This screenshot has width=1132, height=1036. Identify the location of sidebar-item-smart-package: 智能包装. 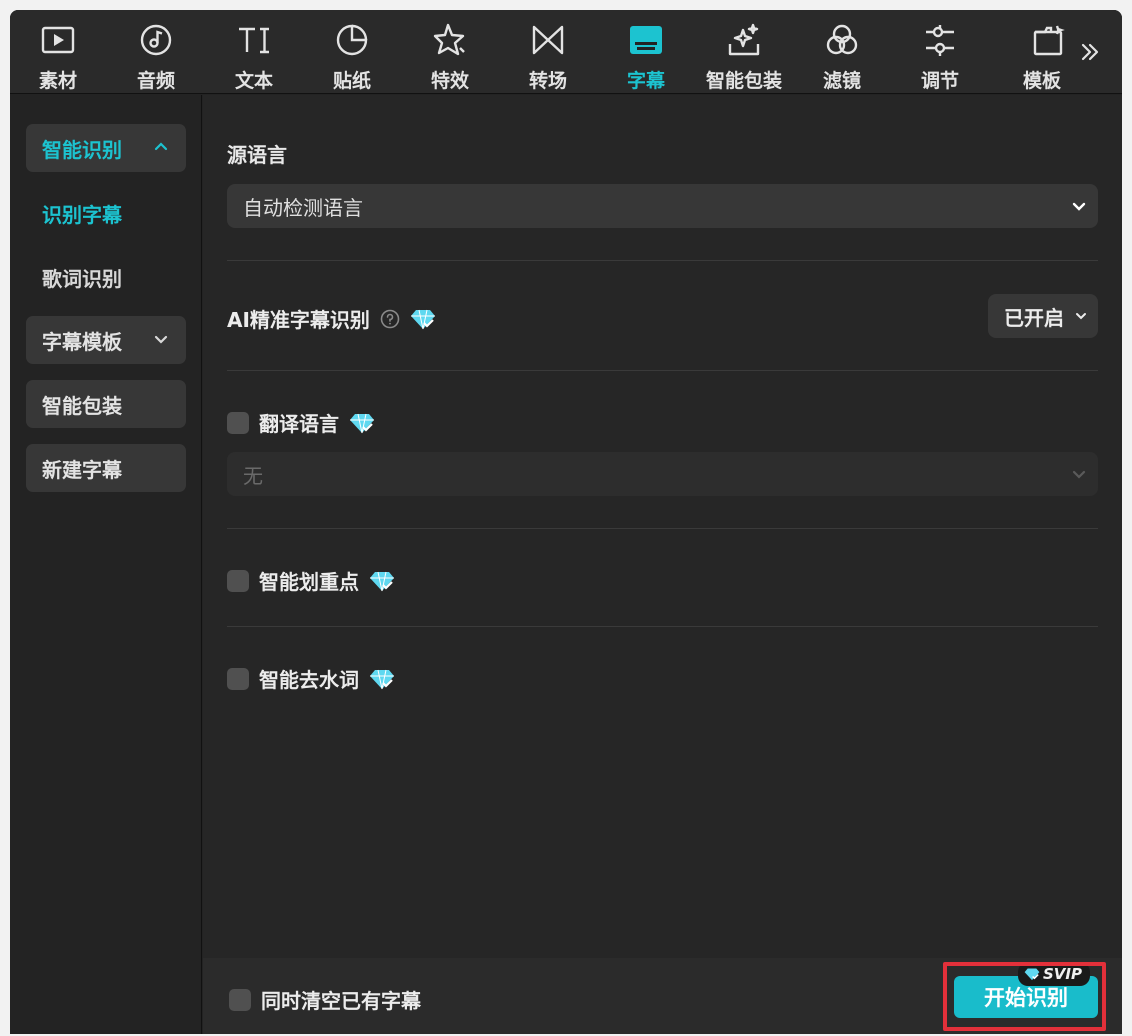
(106, 404).